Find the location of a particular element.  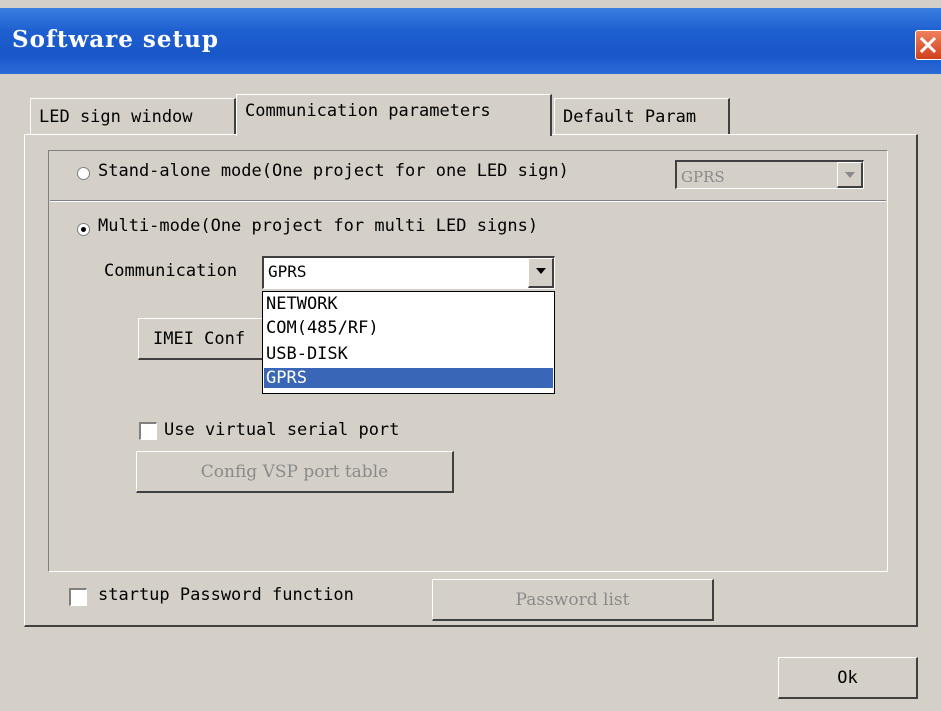

title-bar: Software setup is located at coordinates (470, 41).